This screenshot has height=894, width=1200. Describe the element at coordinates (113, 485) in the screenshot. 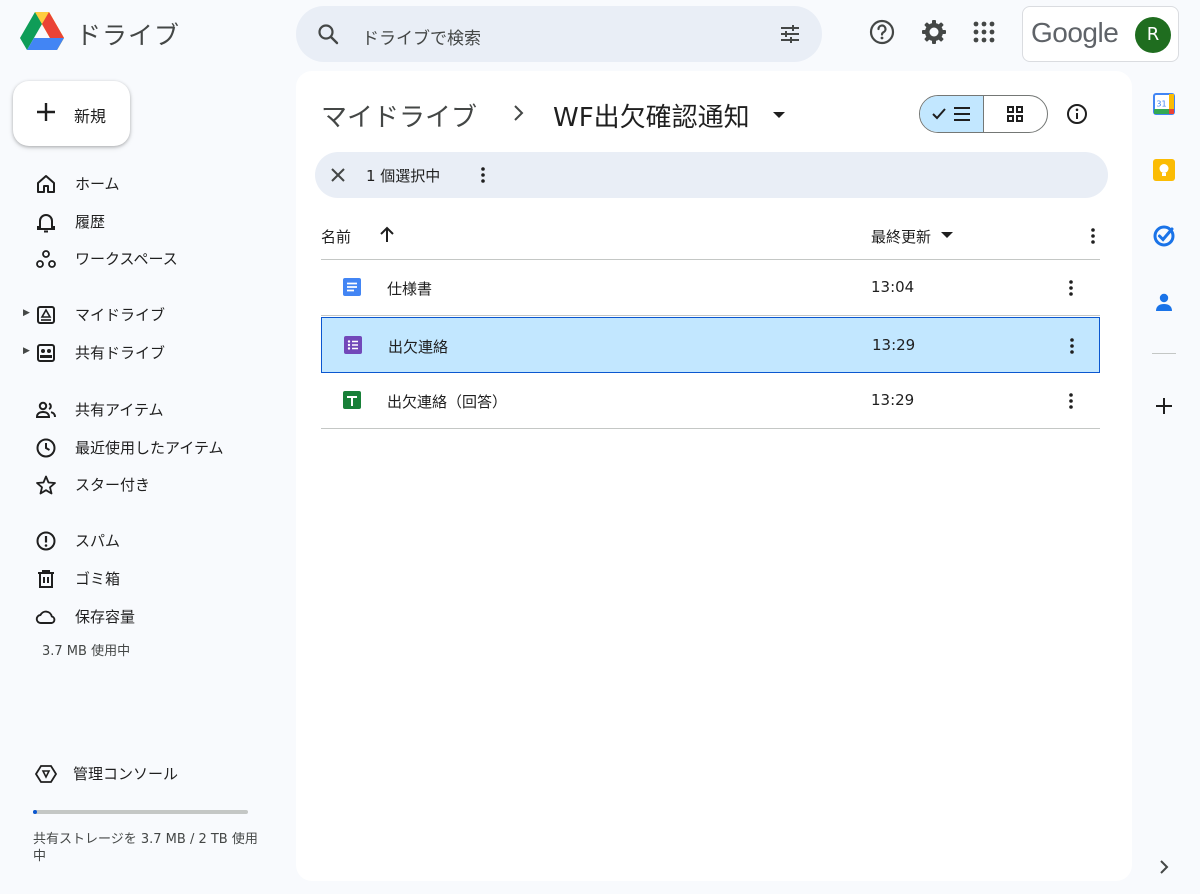

I see `sidebar-item-label: スター付き` at that location.